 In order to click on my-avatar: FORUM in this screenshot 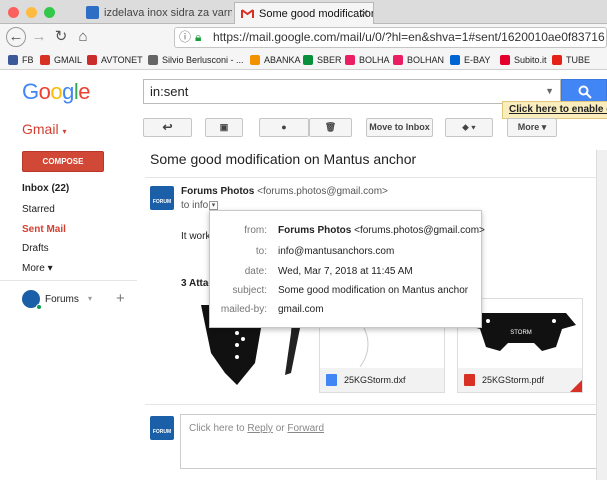, I will do `click(162, 428)`.